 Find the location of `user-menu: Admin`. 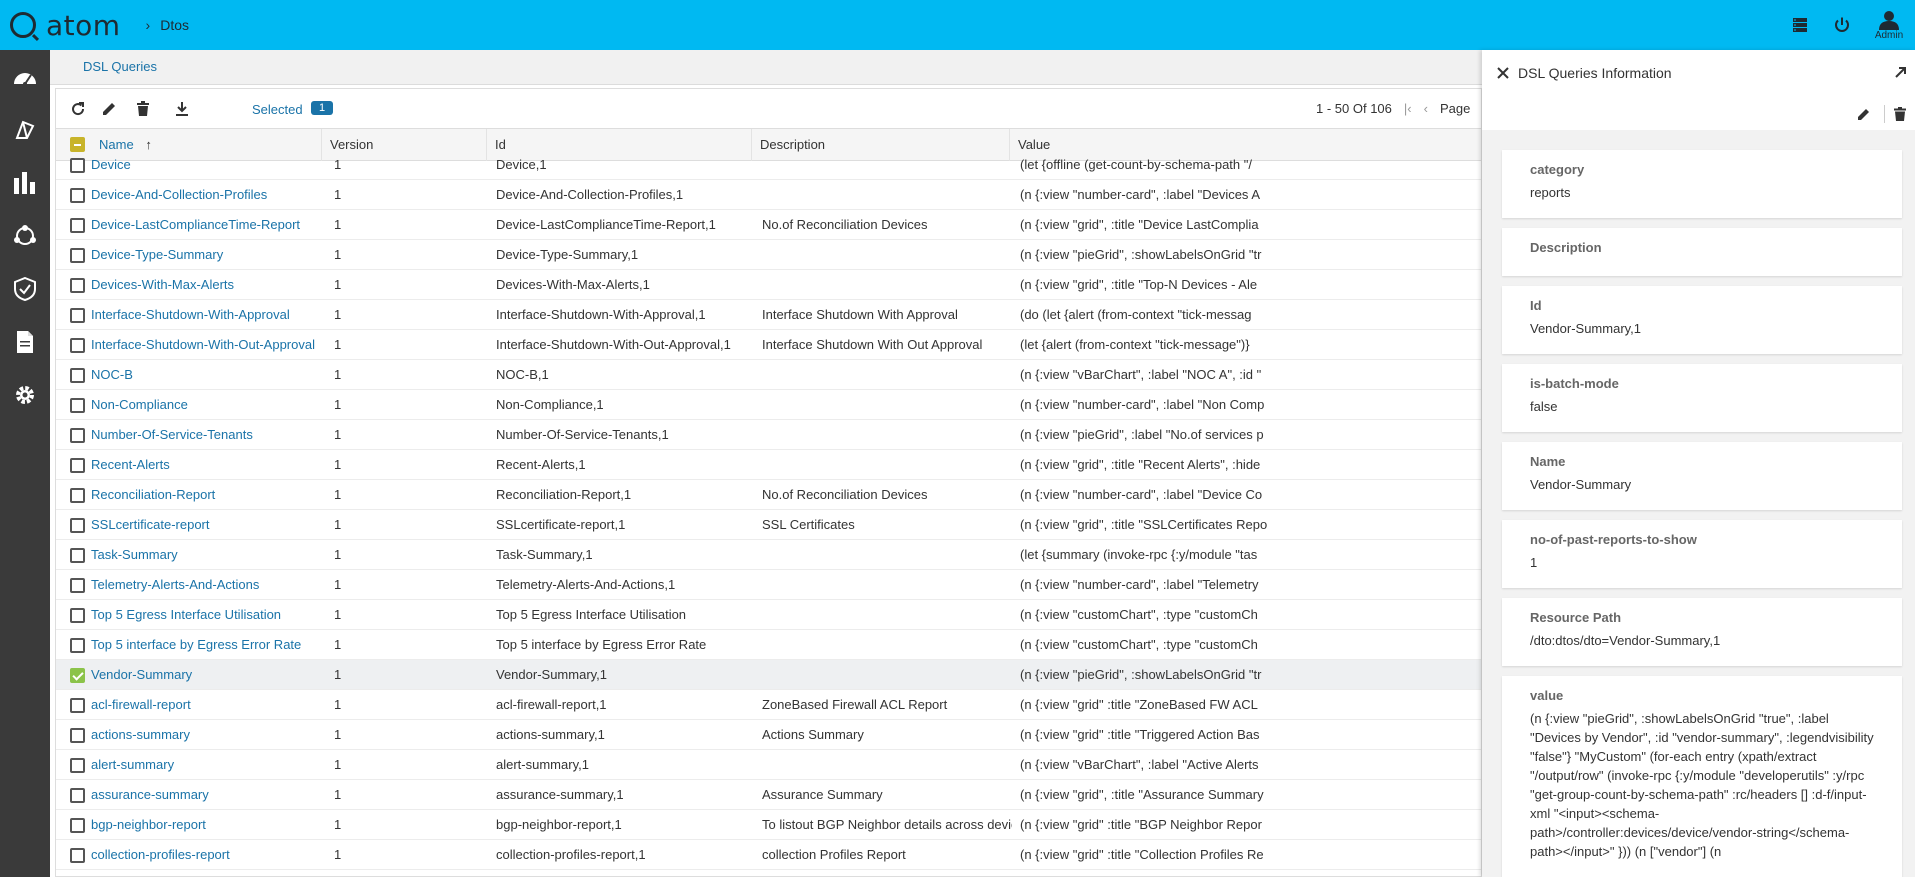

user-menu: Admin is located at coordinates (1889, 25).